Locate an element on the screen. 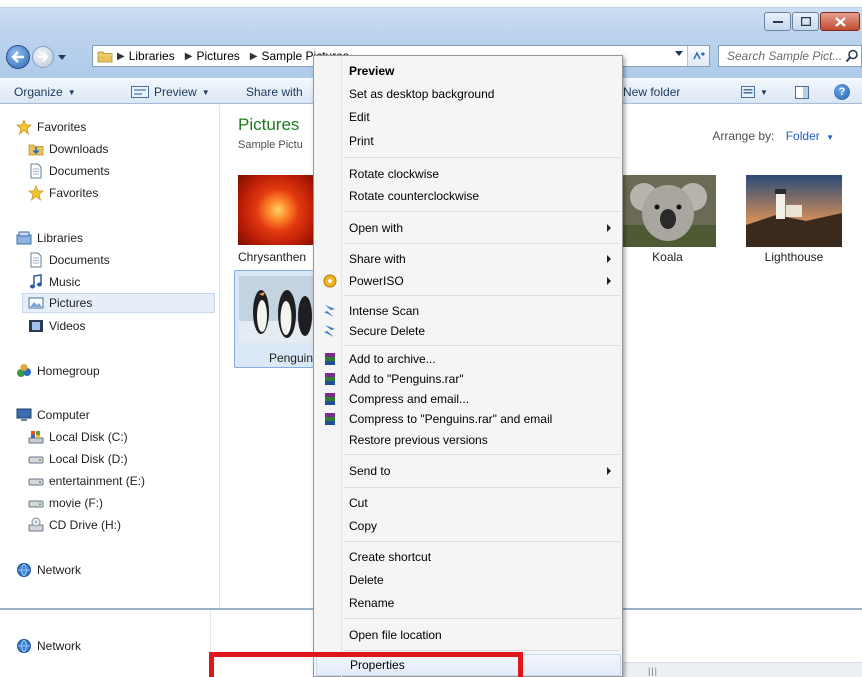  nav-item-local-disk-d: Local Disk (D:) is located at coordinates (78, 459).